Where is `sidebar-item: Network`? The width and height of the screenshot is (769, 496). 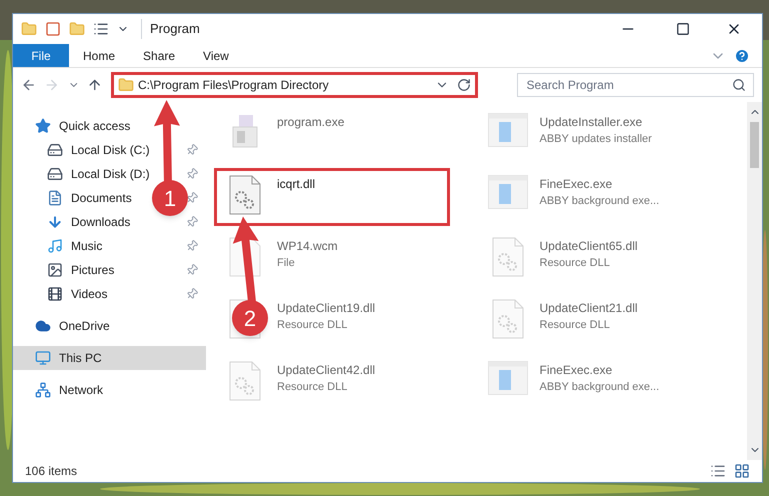
sidebar-item: Network is located at coordinates (81, 390).